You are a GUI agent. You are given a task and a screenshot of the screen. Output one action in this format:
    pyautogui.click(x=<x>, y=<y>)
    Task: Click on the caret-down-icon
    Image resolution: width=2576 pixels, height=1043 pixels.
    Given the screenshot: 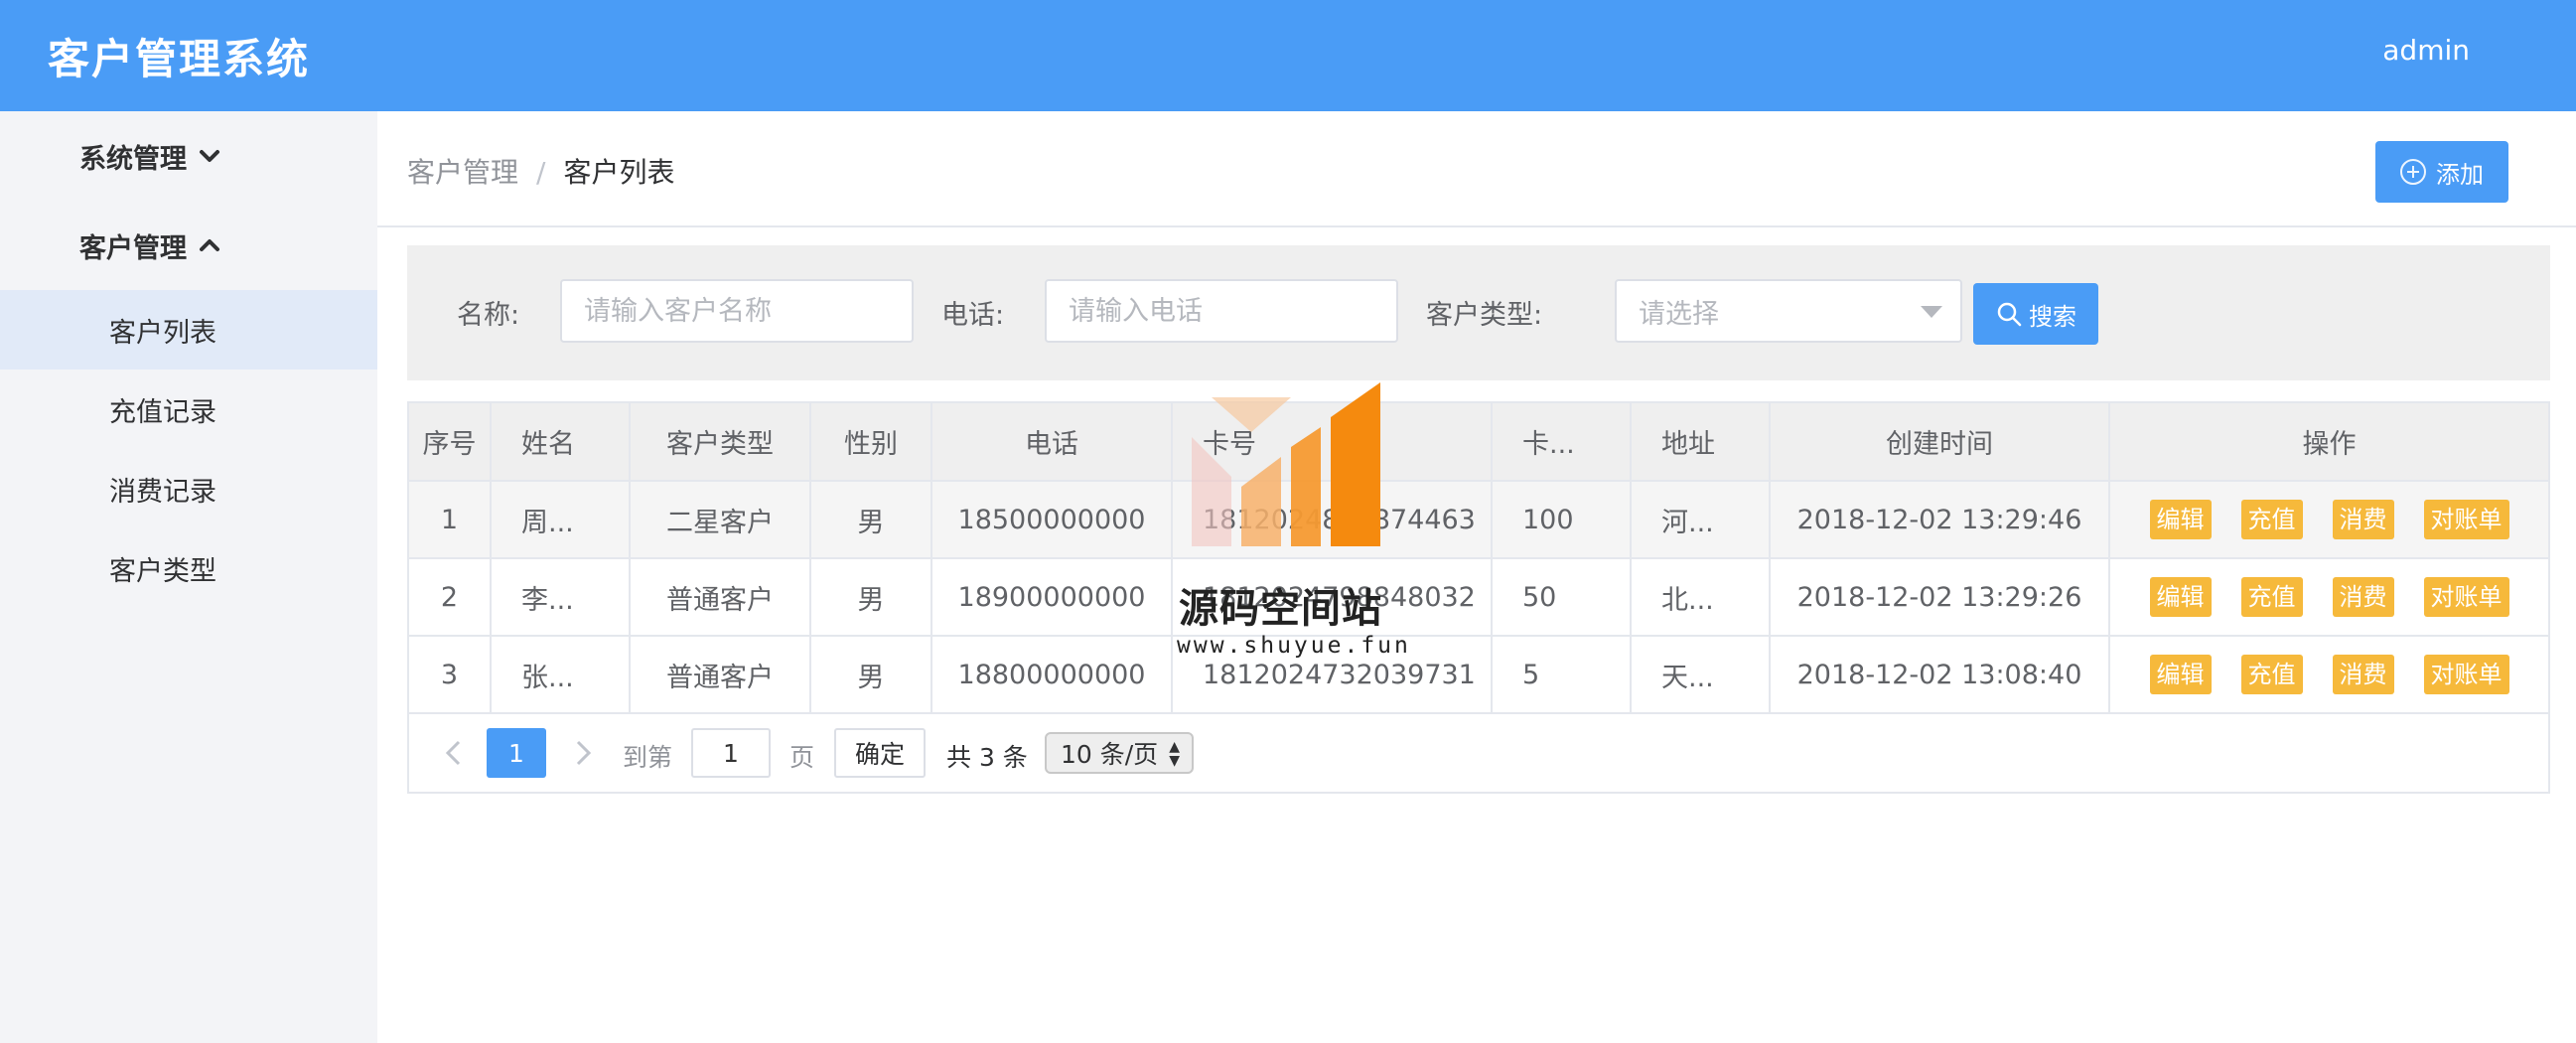 What is the action you would take?
    pyautogui.click(x=1932, y=312)
    